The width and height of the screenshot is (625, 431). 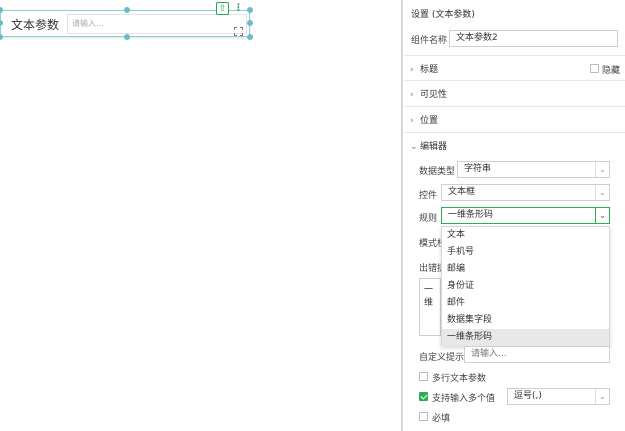 What do you see at coordinates (434, 95) in the screenshot?
I see `section-visibility-label: 可见性` at bounding box center [434, 95].